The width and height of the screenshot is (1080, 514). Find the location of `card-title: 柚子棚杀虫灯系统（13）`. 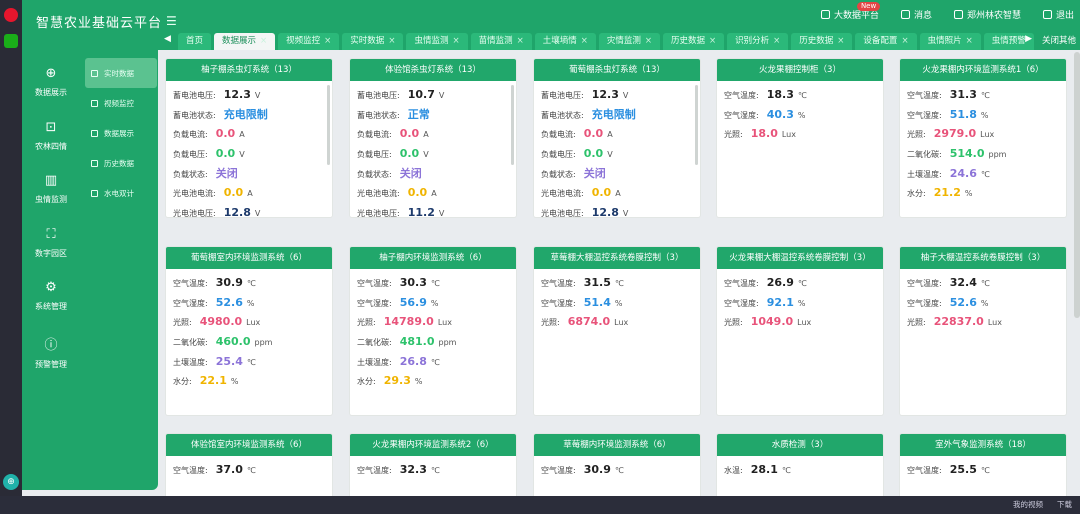

card-title: 柚子棚杀虫灯系统（13） is located at coordinates (249, 70).